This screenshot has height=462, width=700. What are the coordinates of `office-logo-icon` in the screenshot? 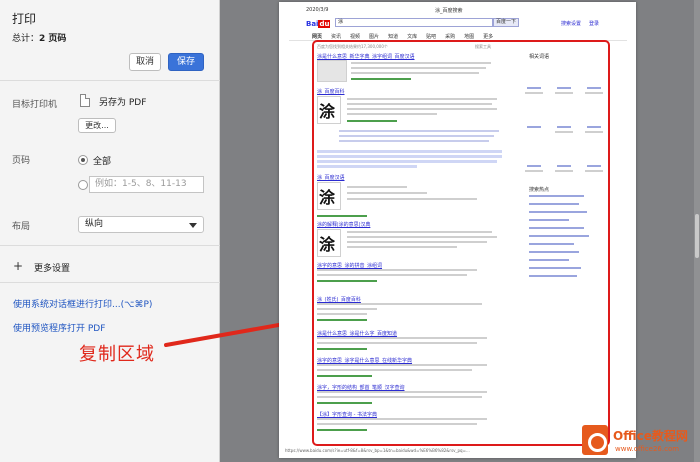 It's located at (595, 440).